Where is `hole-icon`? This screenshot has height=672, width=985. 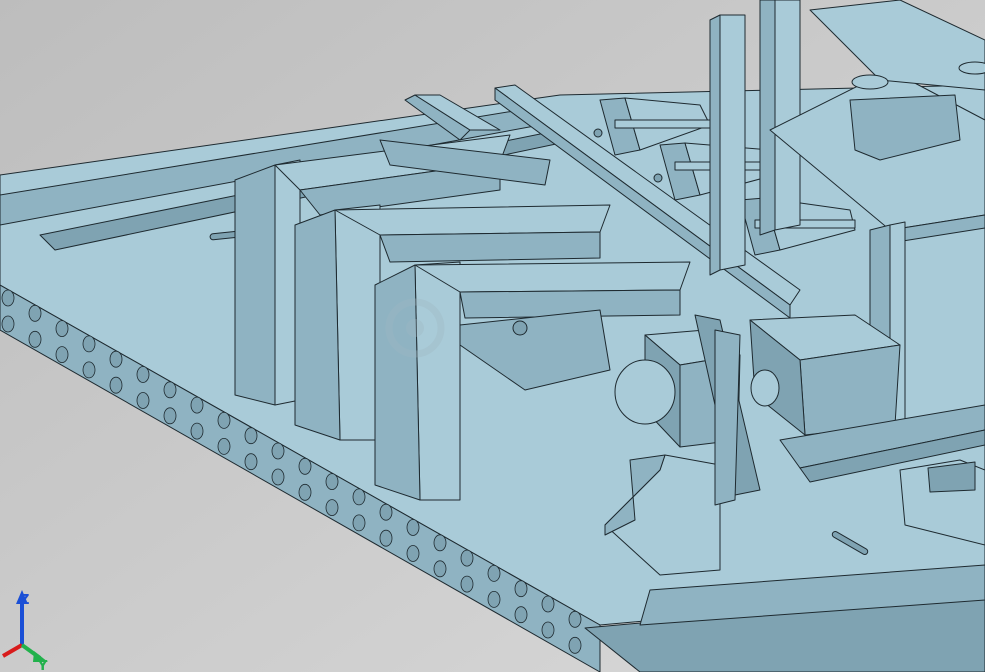
hole-icon is located at coordinates (520, 328).